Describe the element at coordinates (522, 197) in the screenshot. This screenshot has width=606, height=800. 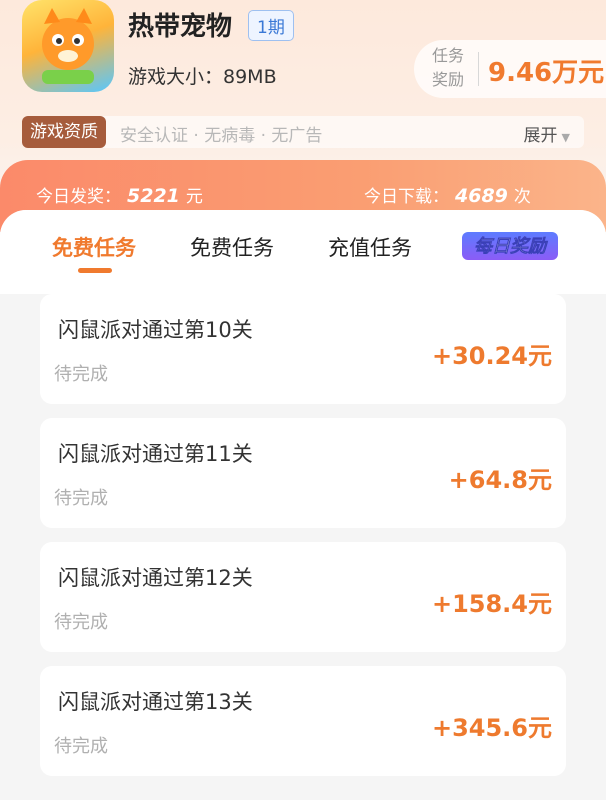
I see `download-unit: 次` at that location.